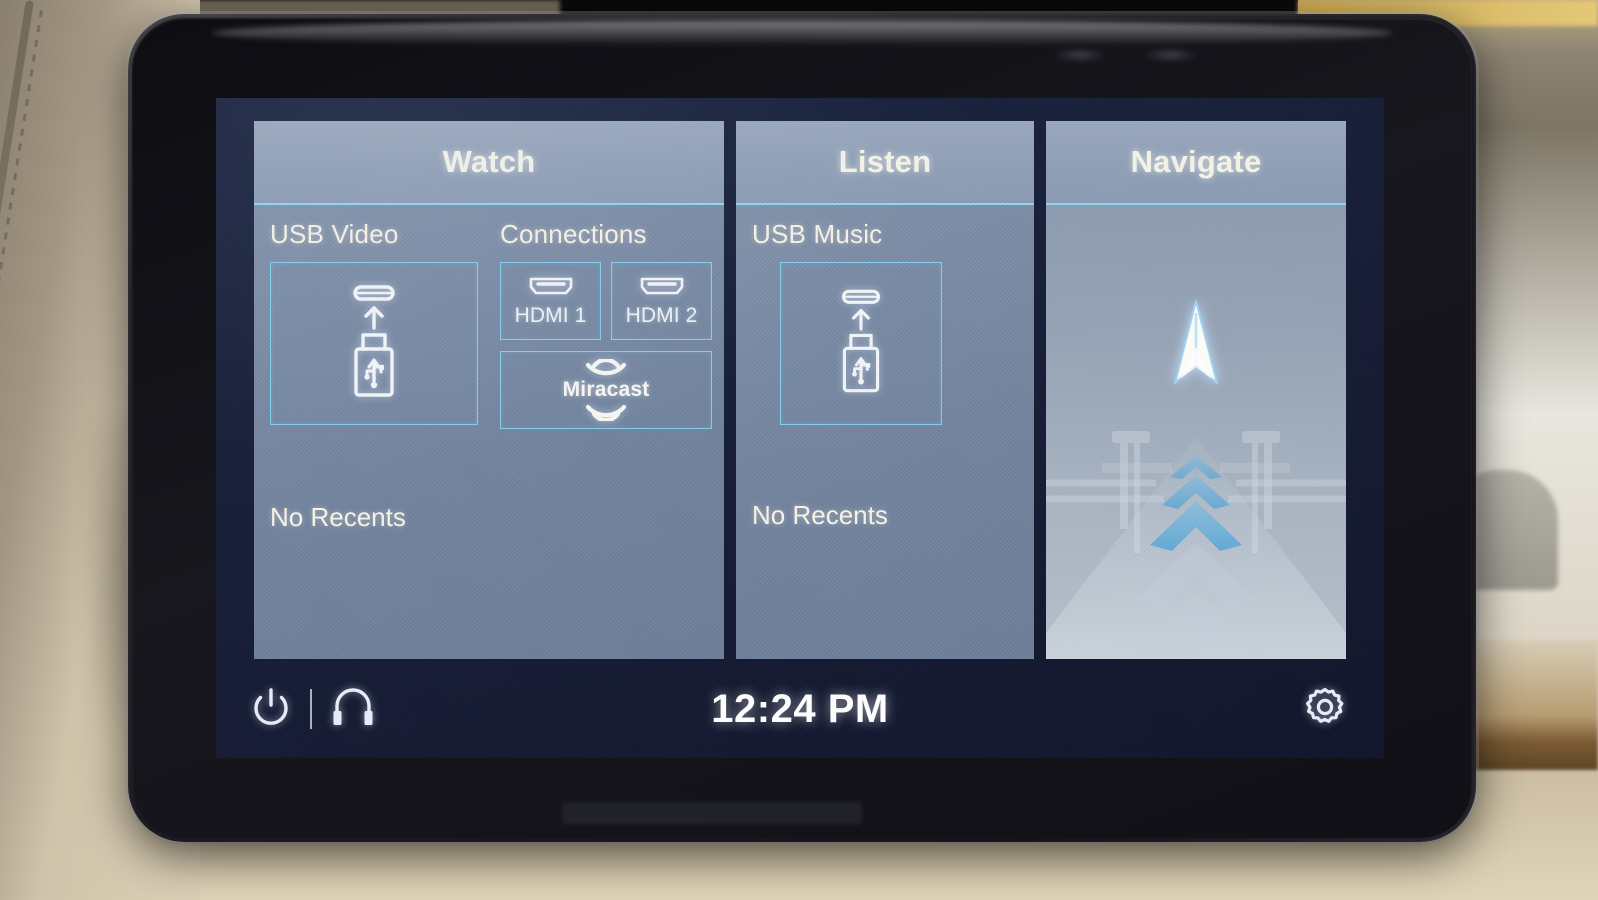  I want to click on hdmi-2-label: HDMI 2, so click(661, 315).